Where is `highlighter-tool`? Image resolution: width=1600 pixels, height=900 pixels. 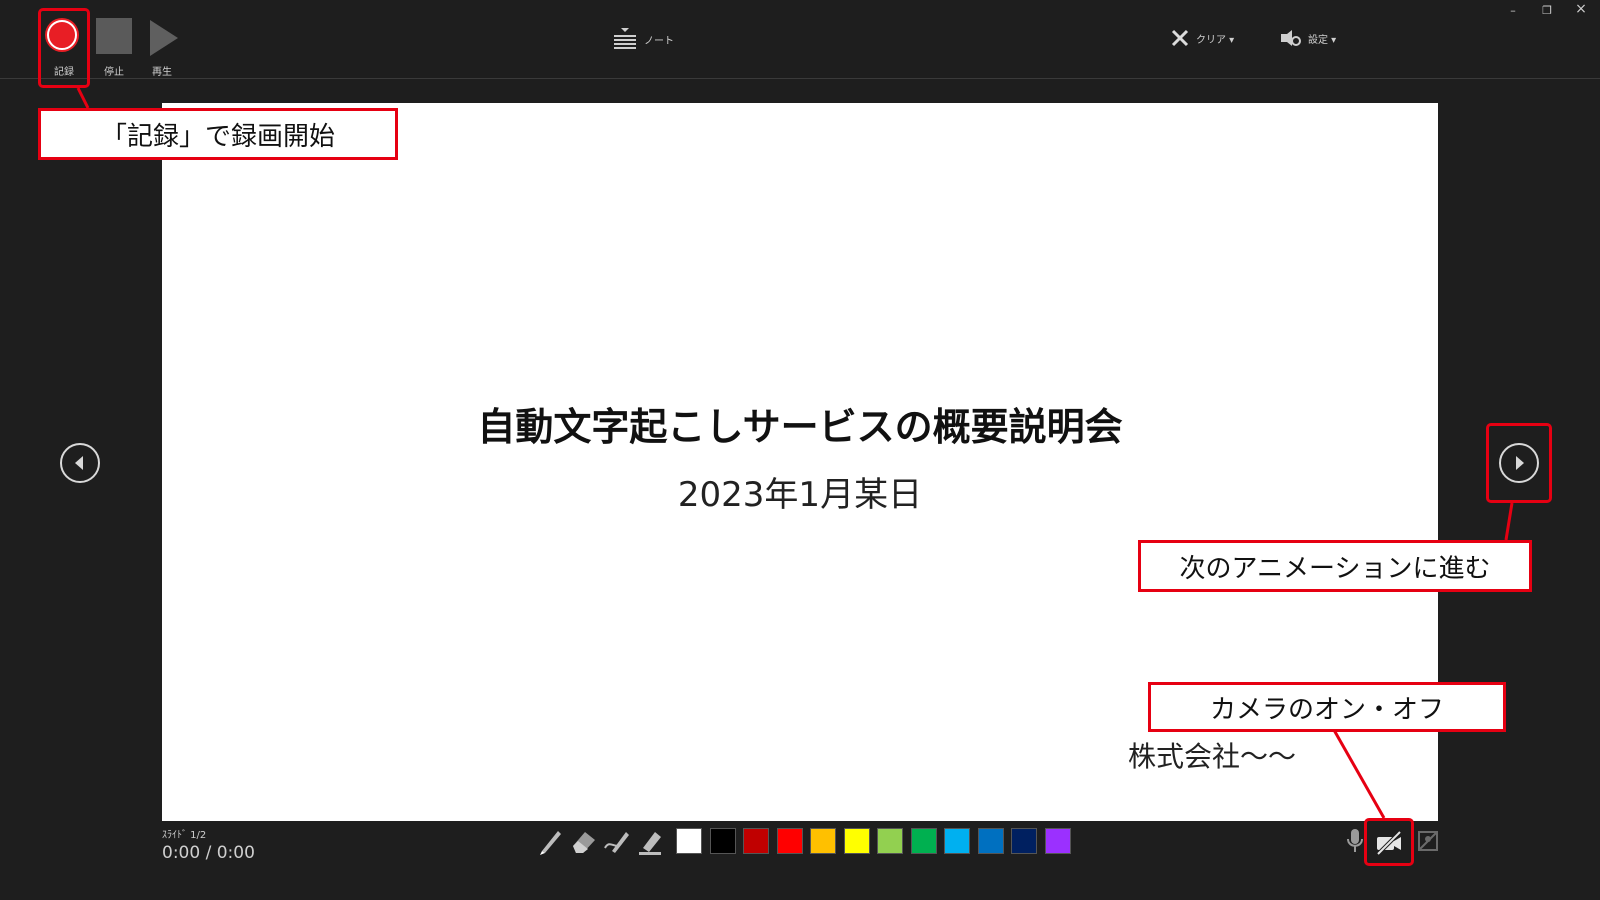
highlighter-tool is located at coordinates (650, 841).